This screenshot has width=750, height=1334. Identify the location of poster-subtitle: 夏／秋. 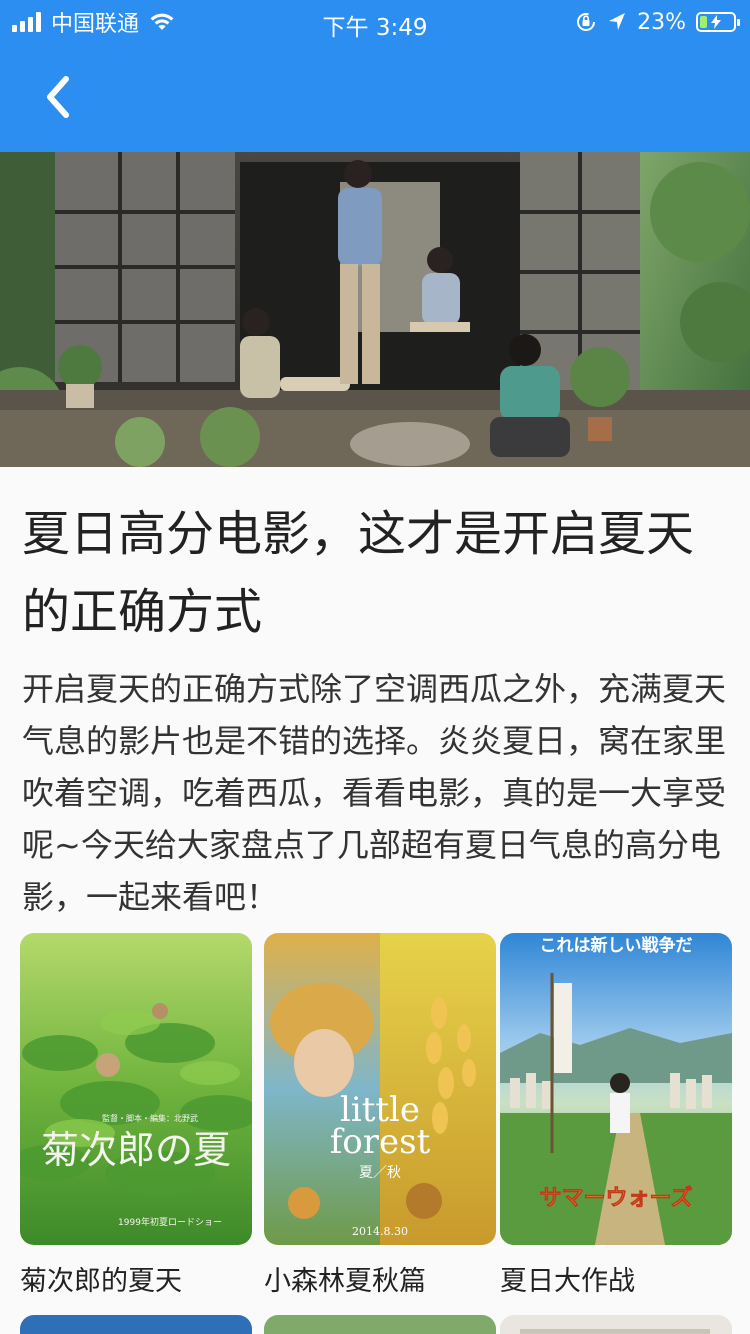
(380, 1173).